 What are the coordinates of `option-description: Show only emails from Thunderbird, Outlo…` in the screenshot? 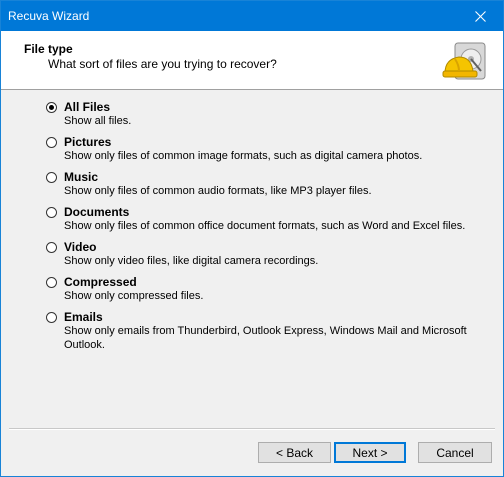 It's located at (265, 338).